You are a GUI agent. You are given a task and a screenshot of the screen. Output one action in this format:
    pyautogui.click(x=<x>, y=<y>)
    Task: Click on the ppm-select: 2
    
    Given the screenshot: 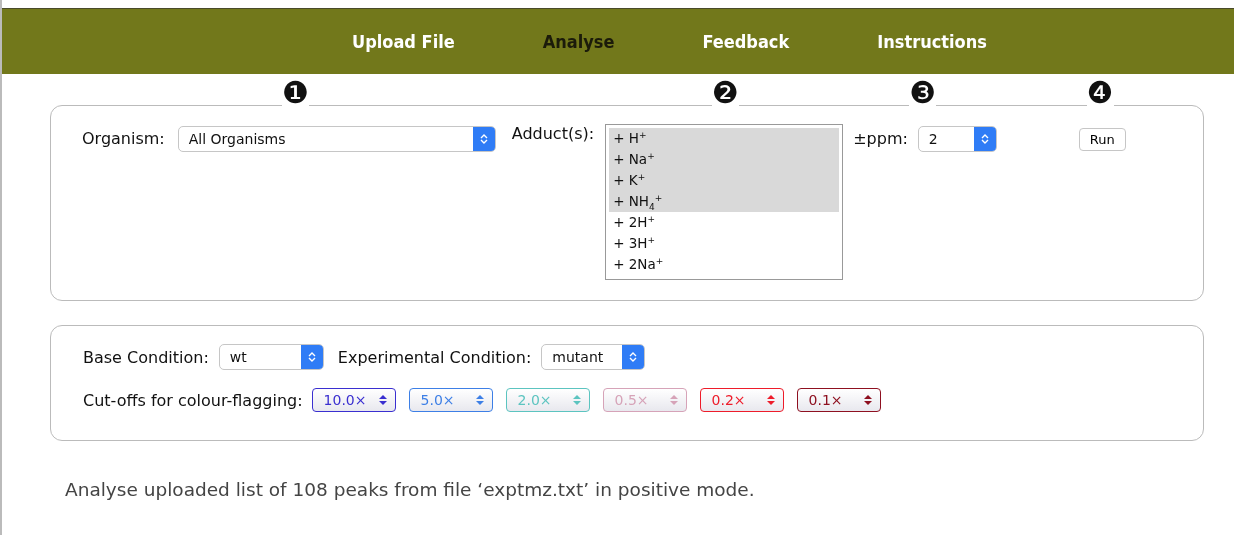 What is the action you would take?
    pyautogui.click(x=957, y=139)
    